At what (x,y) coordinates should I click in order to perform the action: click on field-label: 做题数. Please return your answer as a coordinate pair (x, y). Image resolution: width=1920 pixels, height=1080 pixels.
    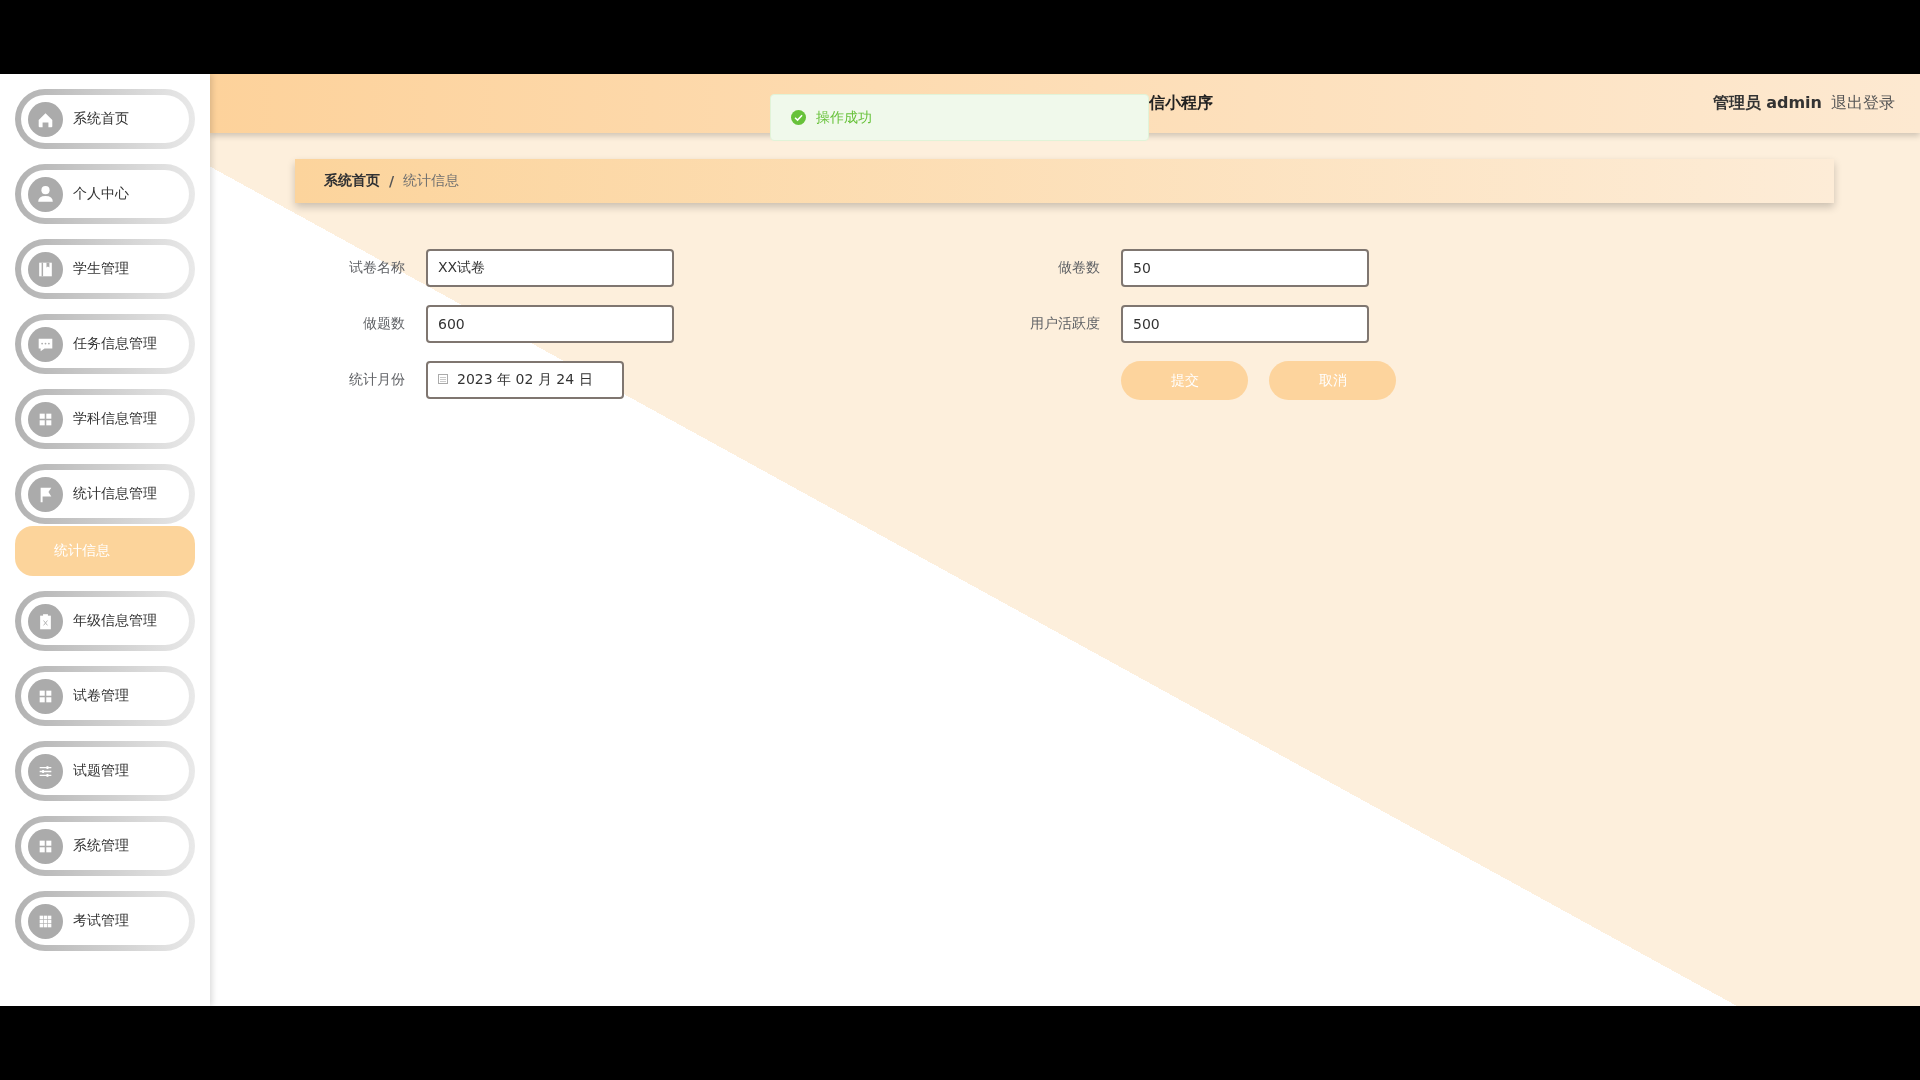
    Looking at the image, I should click on (384, 324).